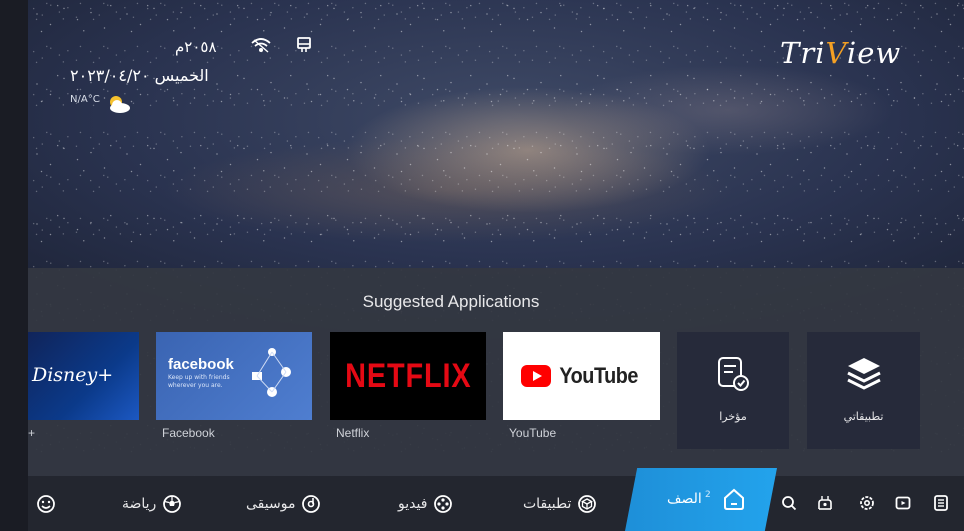 The height and width of the screenshot is (531, 964). What do you see at coordinates (304, 44) in the screenshot?
I see `usb-icon` at bounding box center [304, 44].